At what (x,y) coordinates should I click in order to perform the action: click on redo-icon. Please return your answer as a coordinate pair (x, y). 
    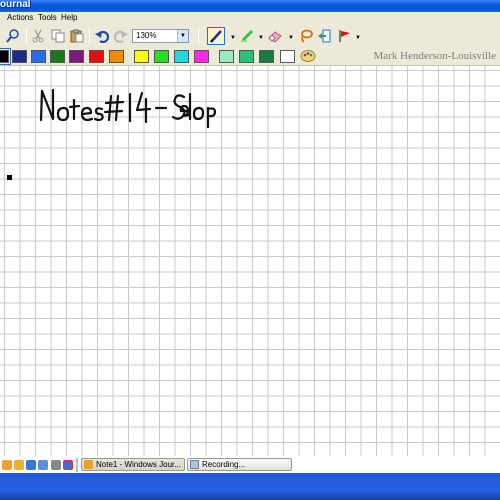
    Looking at the image, I should click on (121, 36).